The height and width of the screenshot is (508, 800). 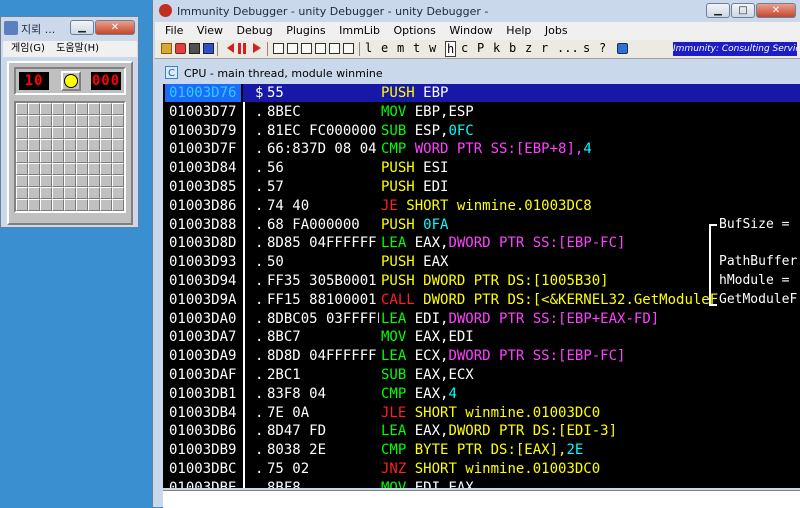 What do you see at coordinates (278, 48) in the screenshot?
I see `step-into-icon` at bounding box center [278, 48].